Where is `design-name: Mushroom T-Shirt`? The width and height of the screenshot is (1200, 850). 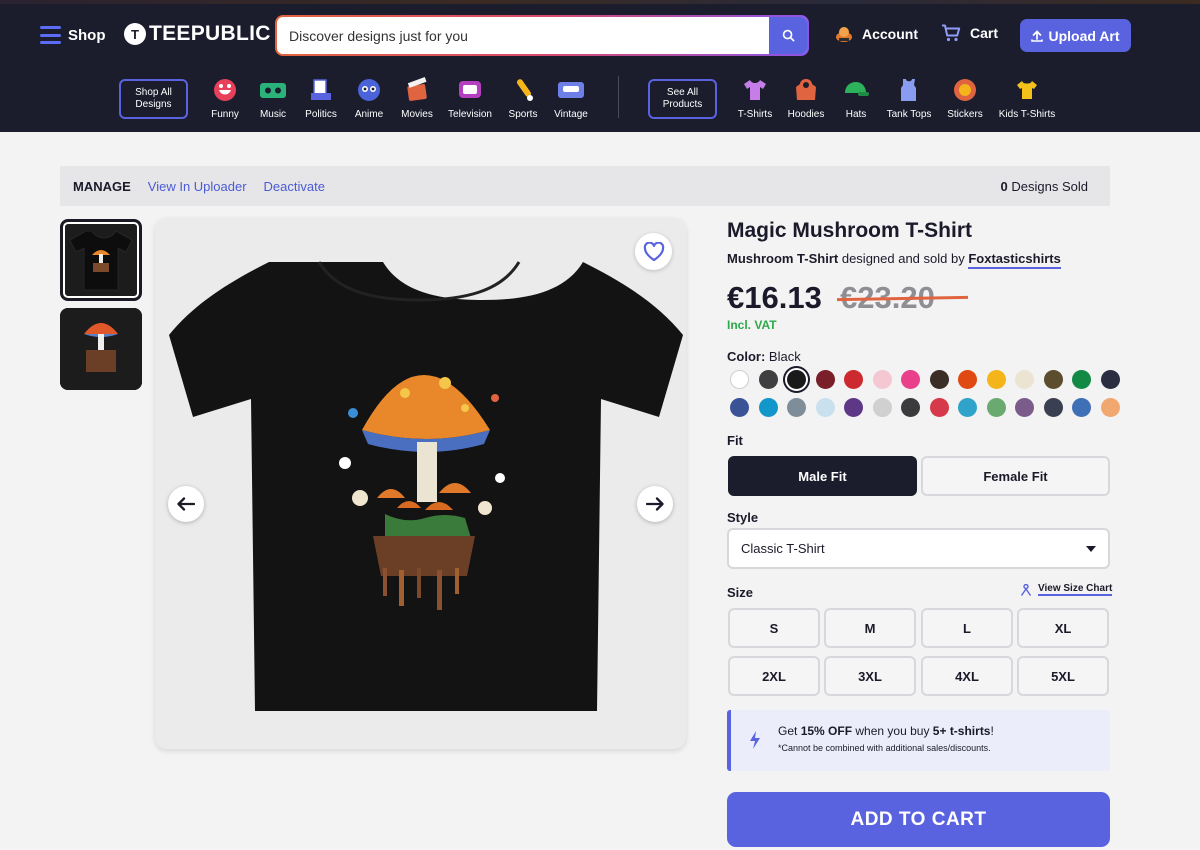
design-name: Mushroom T-Shirt is located at coordinates (783, 258).